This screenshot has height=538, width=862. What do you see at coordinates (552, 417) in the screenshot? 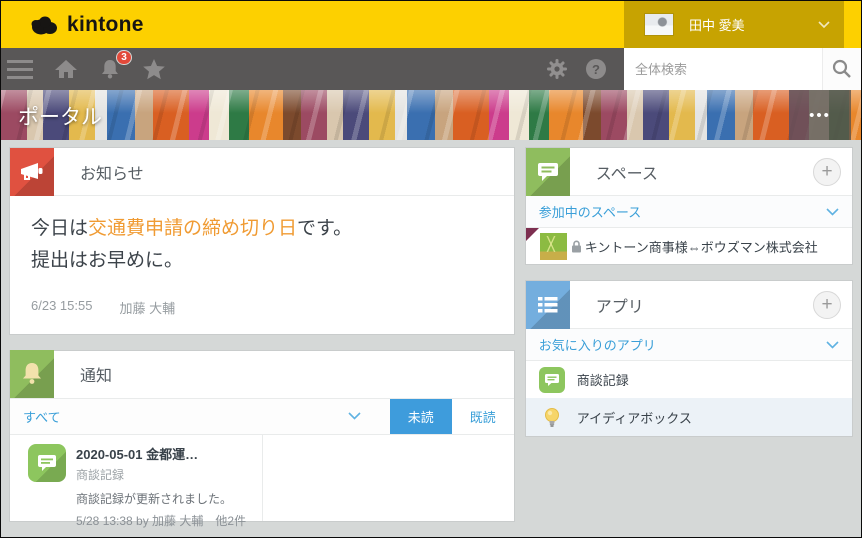
I see `lightbulb-icon` at bounding box center [552, 417].